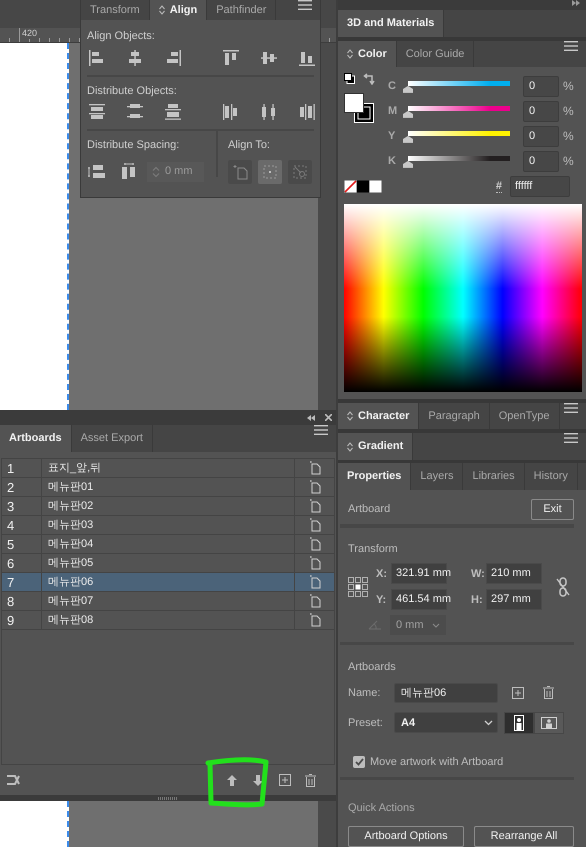 This screenshot has width=586, height=847. Describe the element at coordinates (168, 563) in the screenshot. I see `artboard-row: 6 메뉴판05` at that location.